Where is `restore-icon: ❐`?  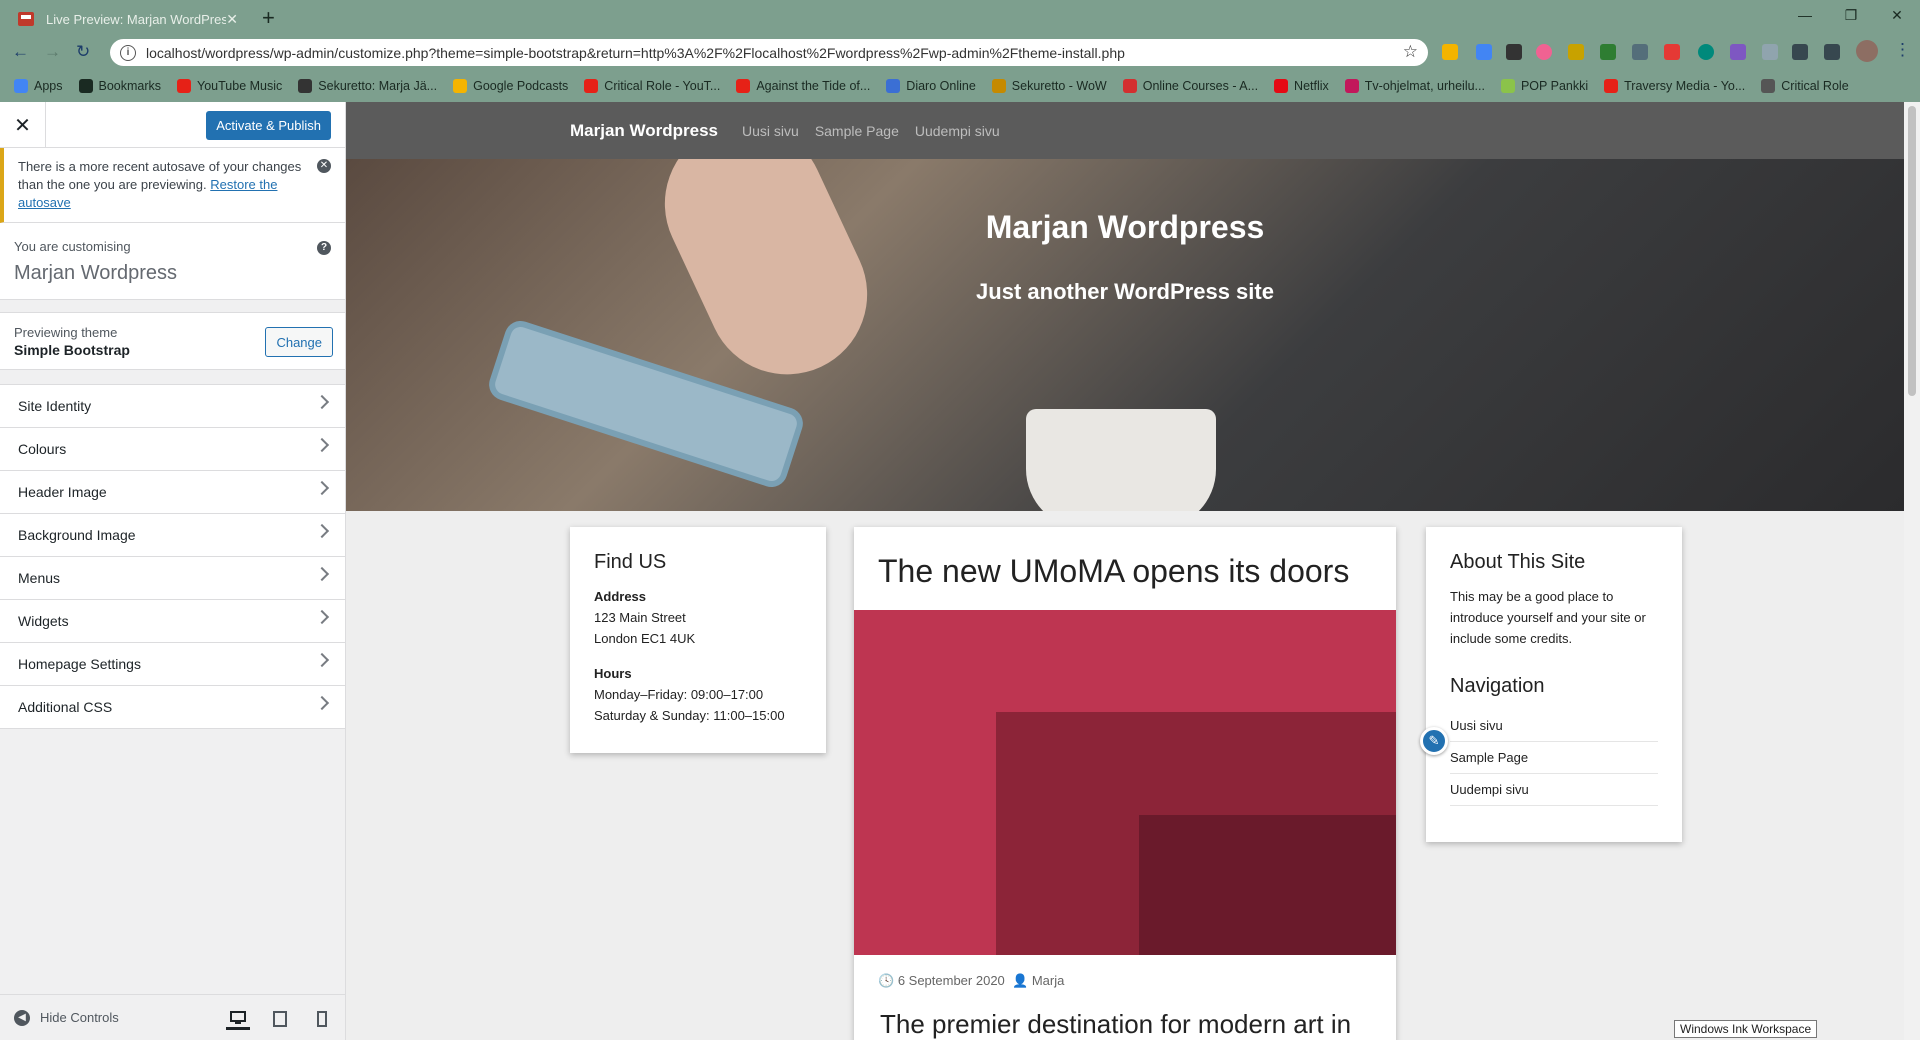
restore-icon: ❐ is located at coordinates (1851, 15).